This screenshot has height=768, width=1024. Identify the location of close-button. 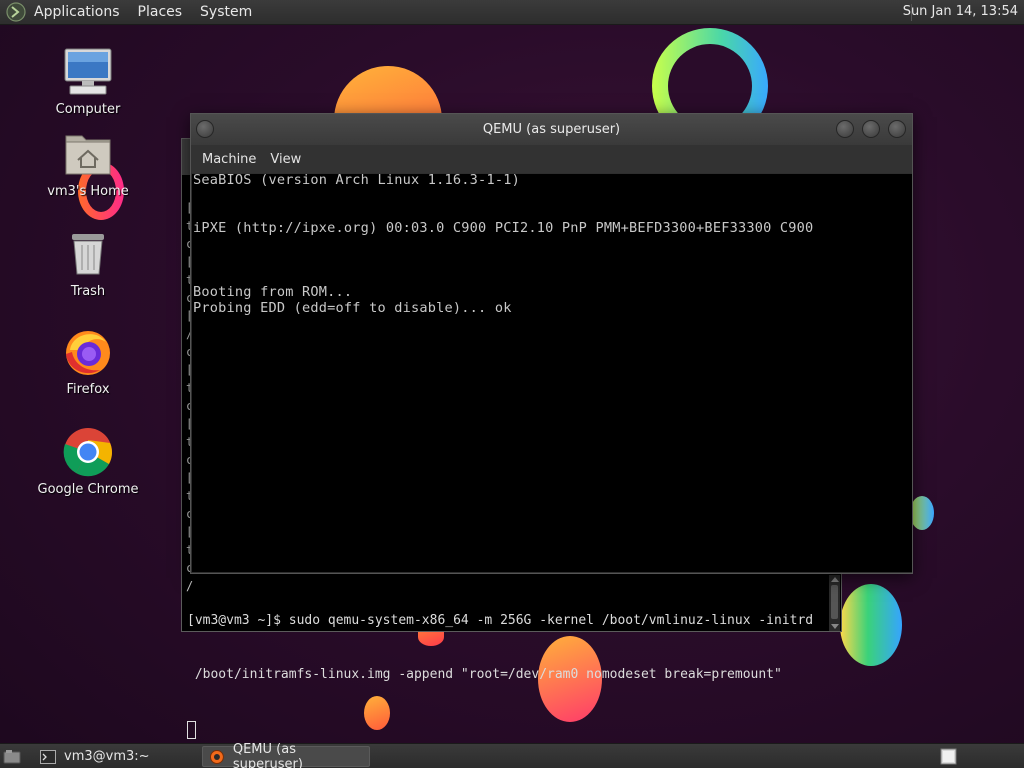
(897, 129).